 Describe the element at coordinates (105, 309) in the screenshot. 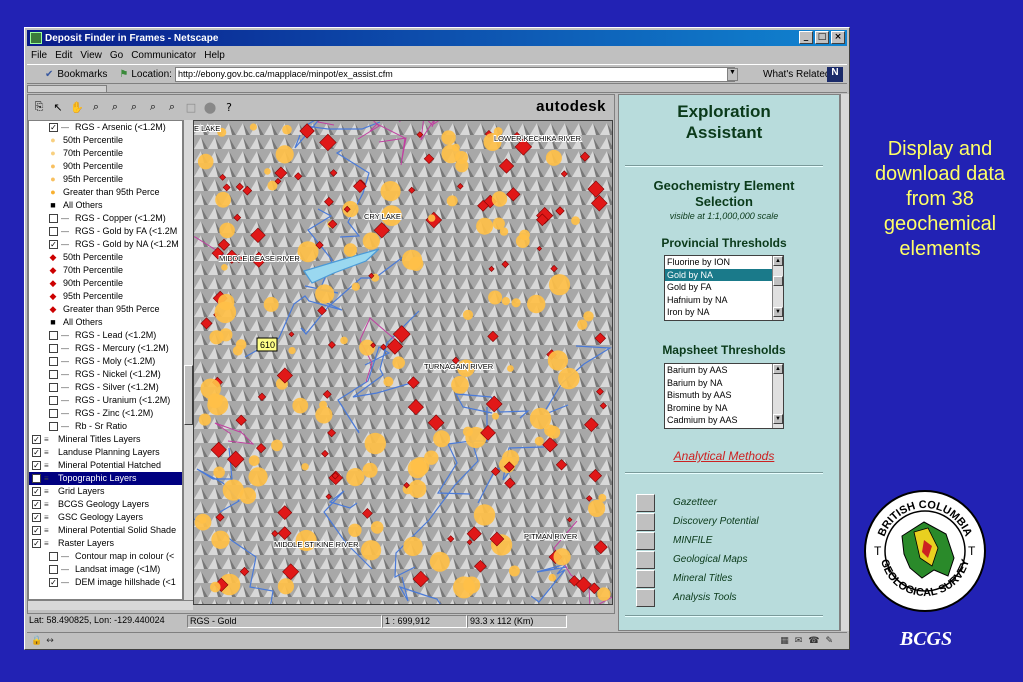

I see `legend-row: ◆ Greater than 95th Perce` at that location.